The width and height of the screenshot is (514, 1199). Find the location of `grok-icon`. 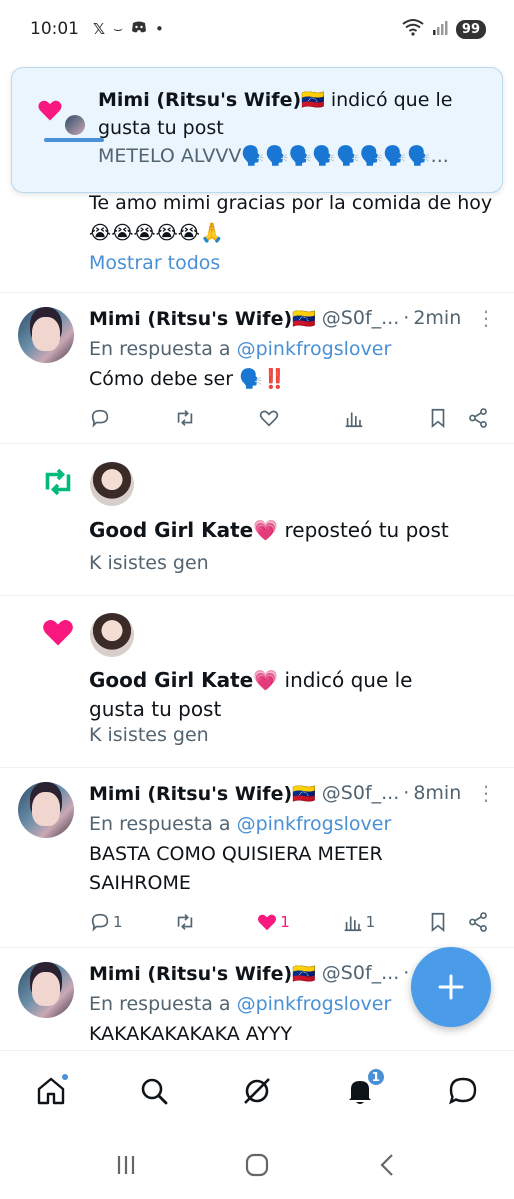

grok-icon is located at coordinates (257, 1090).